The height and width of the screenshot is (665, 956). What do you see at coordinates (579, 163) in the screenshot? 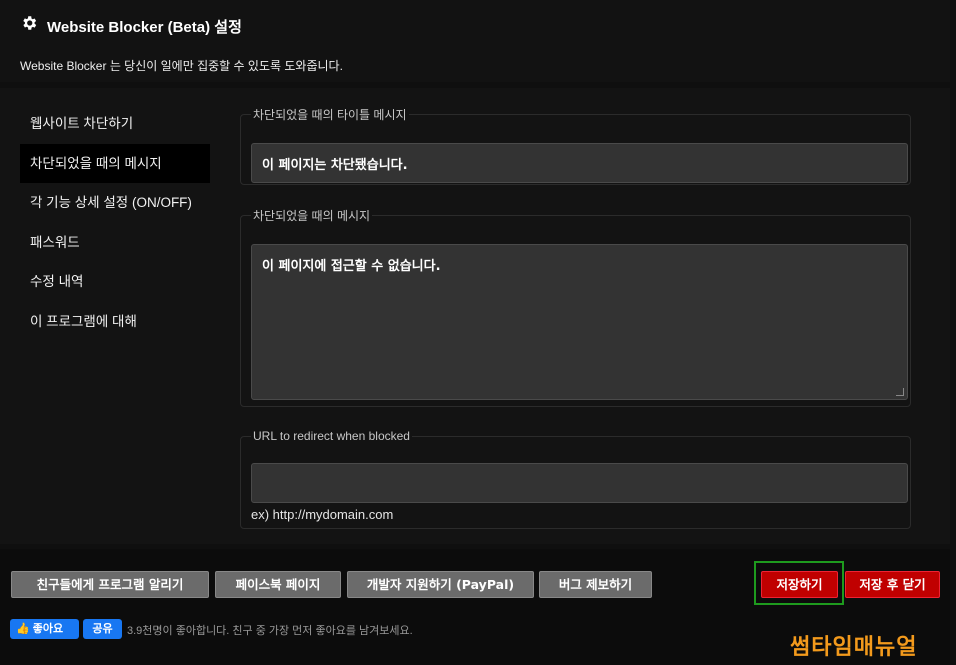
I see `title-message-input: 이 페이지는 차단됐습니다.` at bounding box center [579, 163].